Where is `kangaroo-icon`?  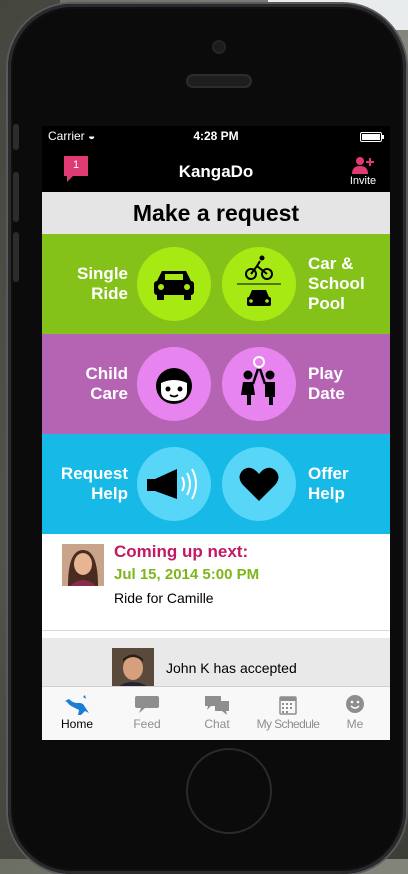 kangaroo-icon is located at coordinates (77, 705).